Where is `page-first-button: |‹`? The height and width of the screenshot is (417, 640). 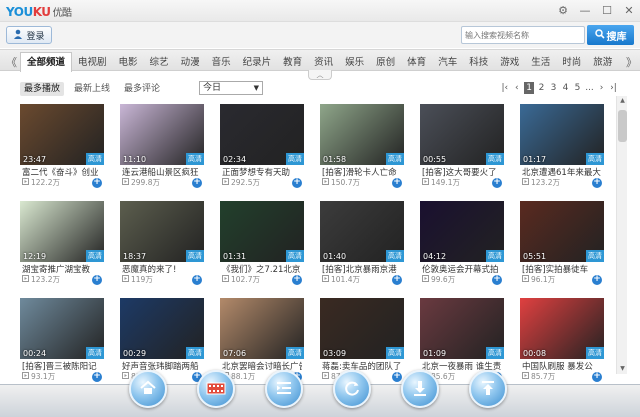
page-first-button: |‹ is located at coordinates (504, 88).